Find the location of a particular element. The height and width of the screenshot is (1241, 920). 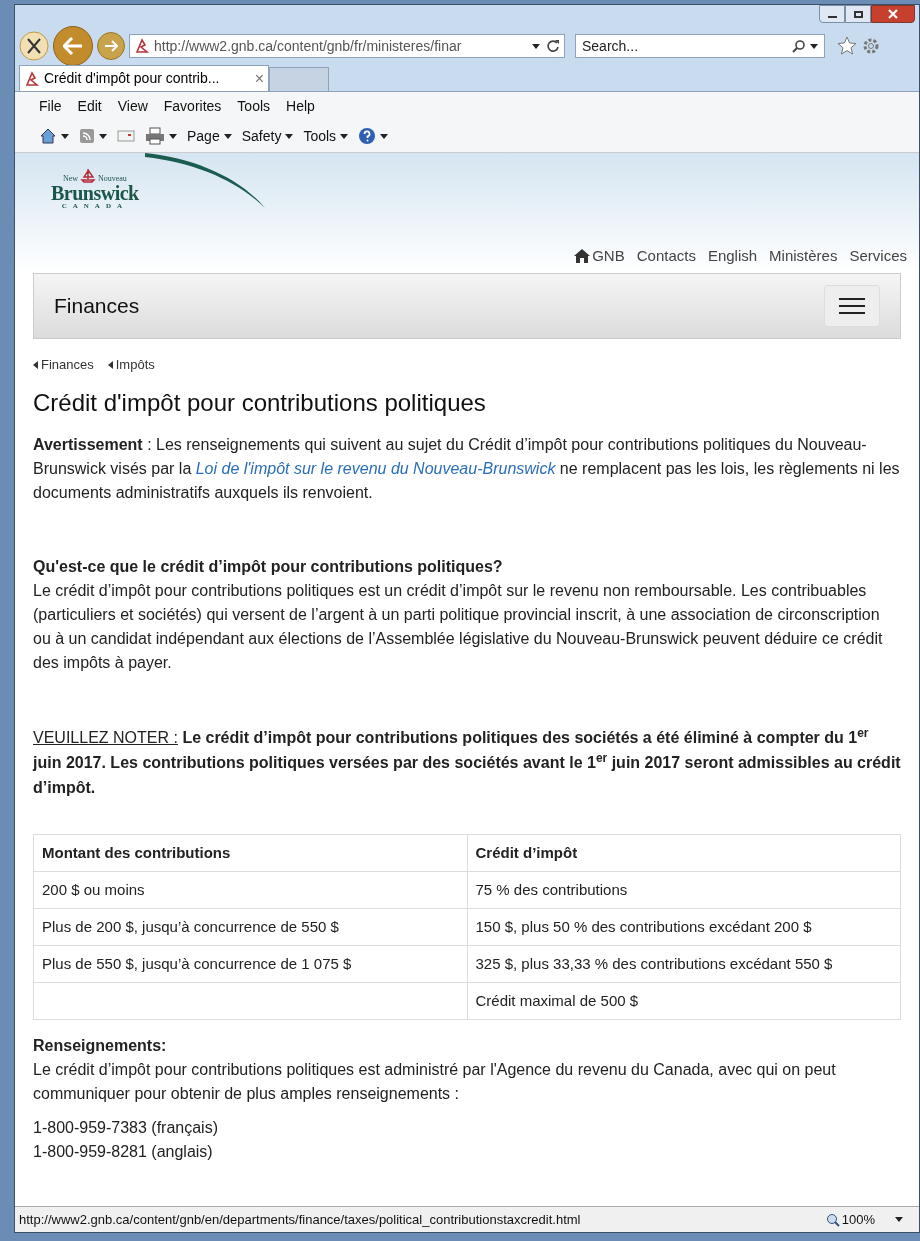

column-header: Crédit d’impôt is located at coordinates (684, 852).